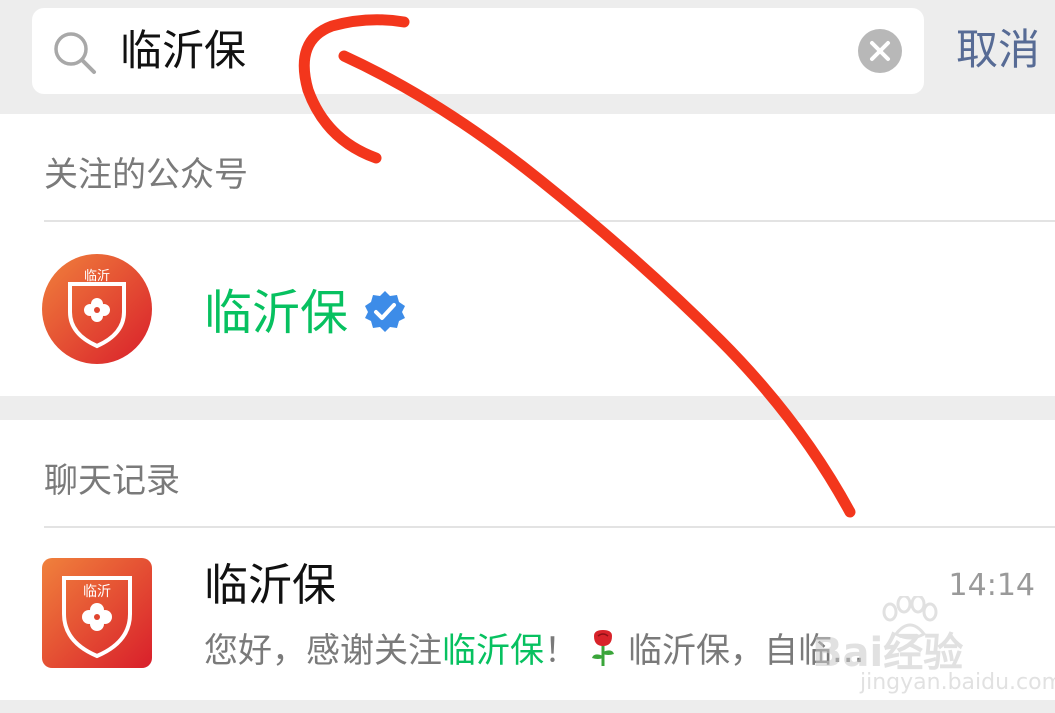 This screenshot has height=713, width=1055. What do you see at coordinates (561, 651) in the screenshot?
I see `preview-mid: ！` at bounding box center [561, 651].